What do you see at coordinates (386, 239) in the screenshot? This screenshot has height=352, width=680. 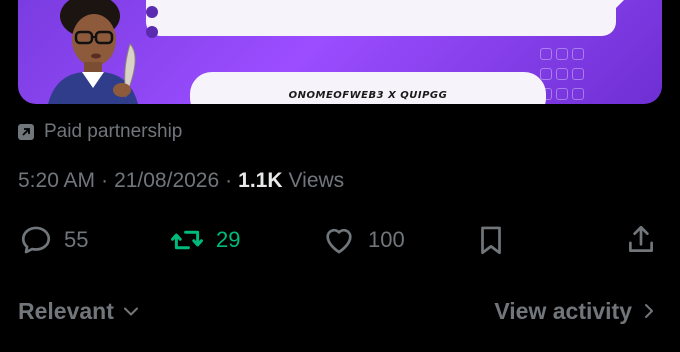 I see `like-count: 100` at bounding box center [386, 239].